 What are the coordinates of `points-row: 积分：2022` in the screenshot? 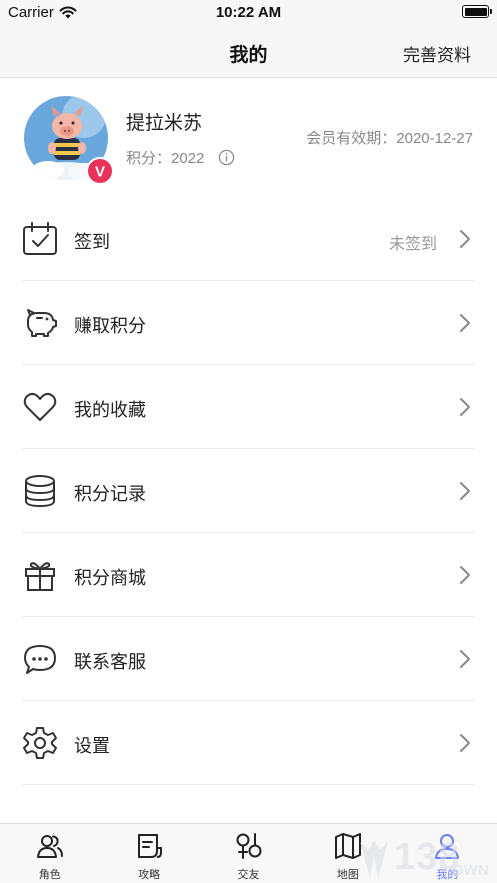 It's located at (180, 157).